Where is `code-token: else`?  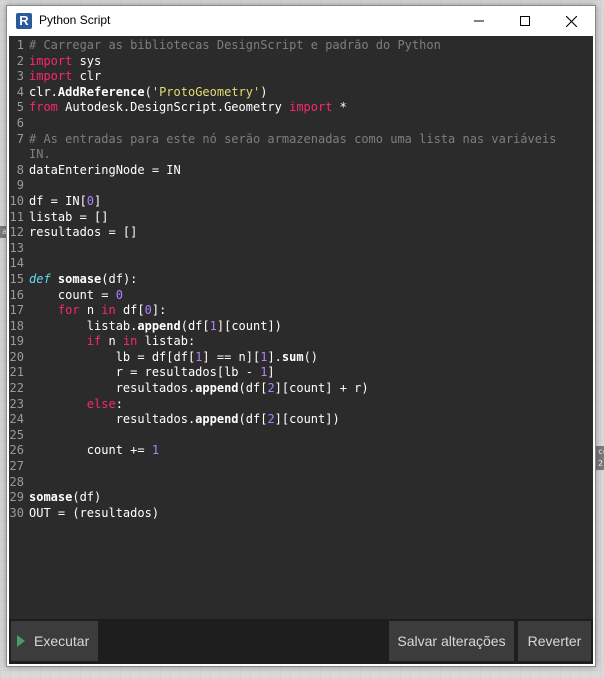 code-token: else is located at coordinates (101, 403).